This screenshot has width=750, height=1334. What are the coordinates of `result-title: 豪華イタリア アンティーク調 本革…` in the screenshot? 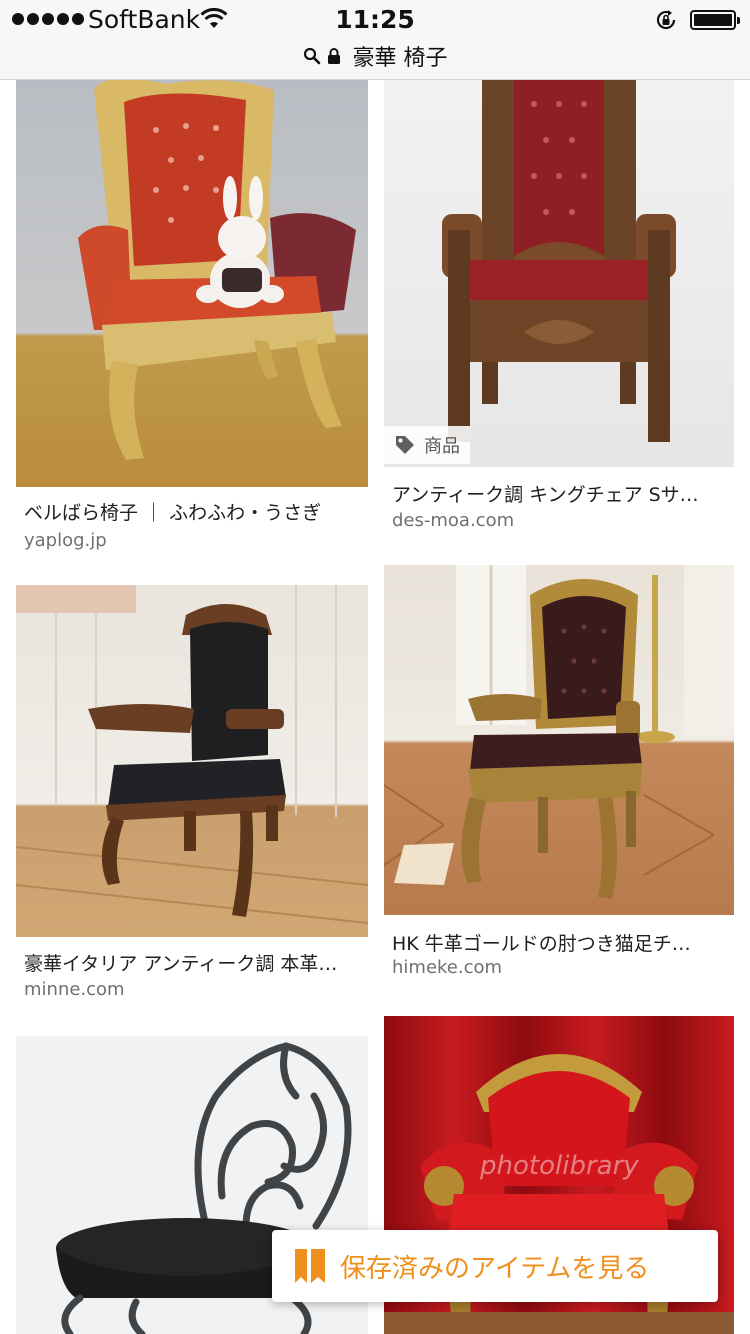 It's located at (192, 962).